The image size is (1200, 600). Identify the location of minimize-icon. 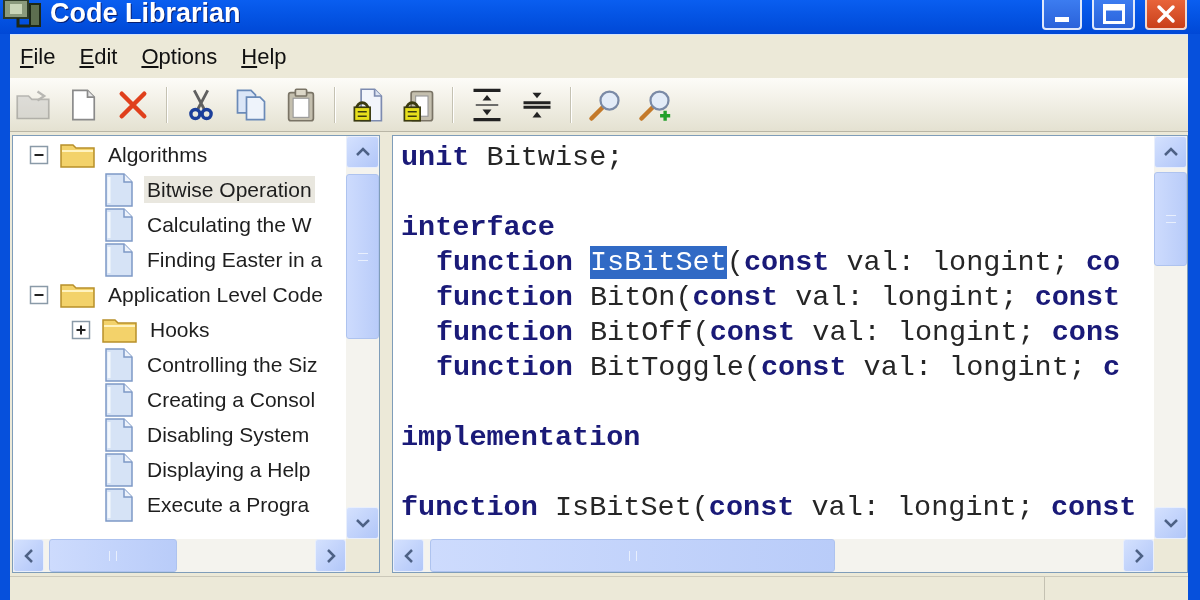
(1062, 19).